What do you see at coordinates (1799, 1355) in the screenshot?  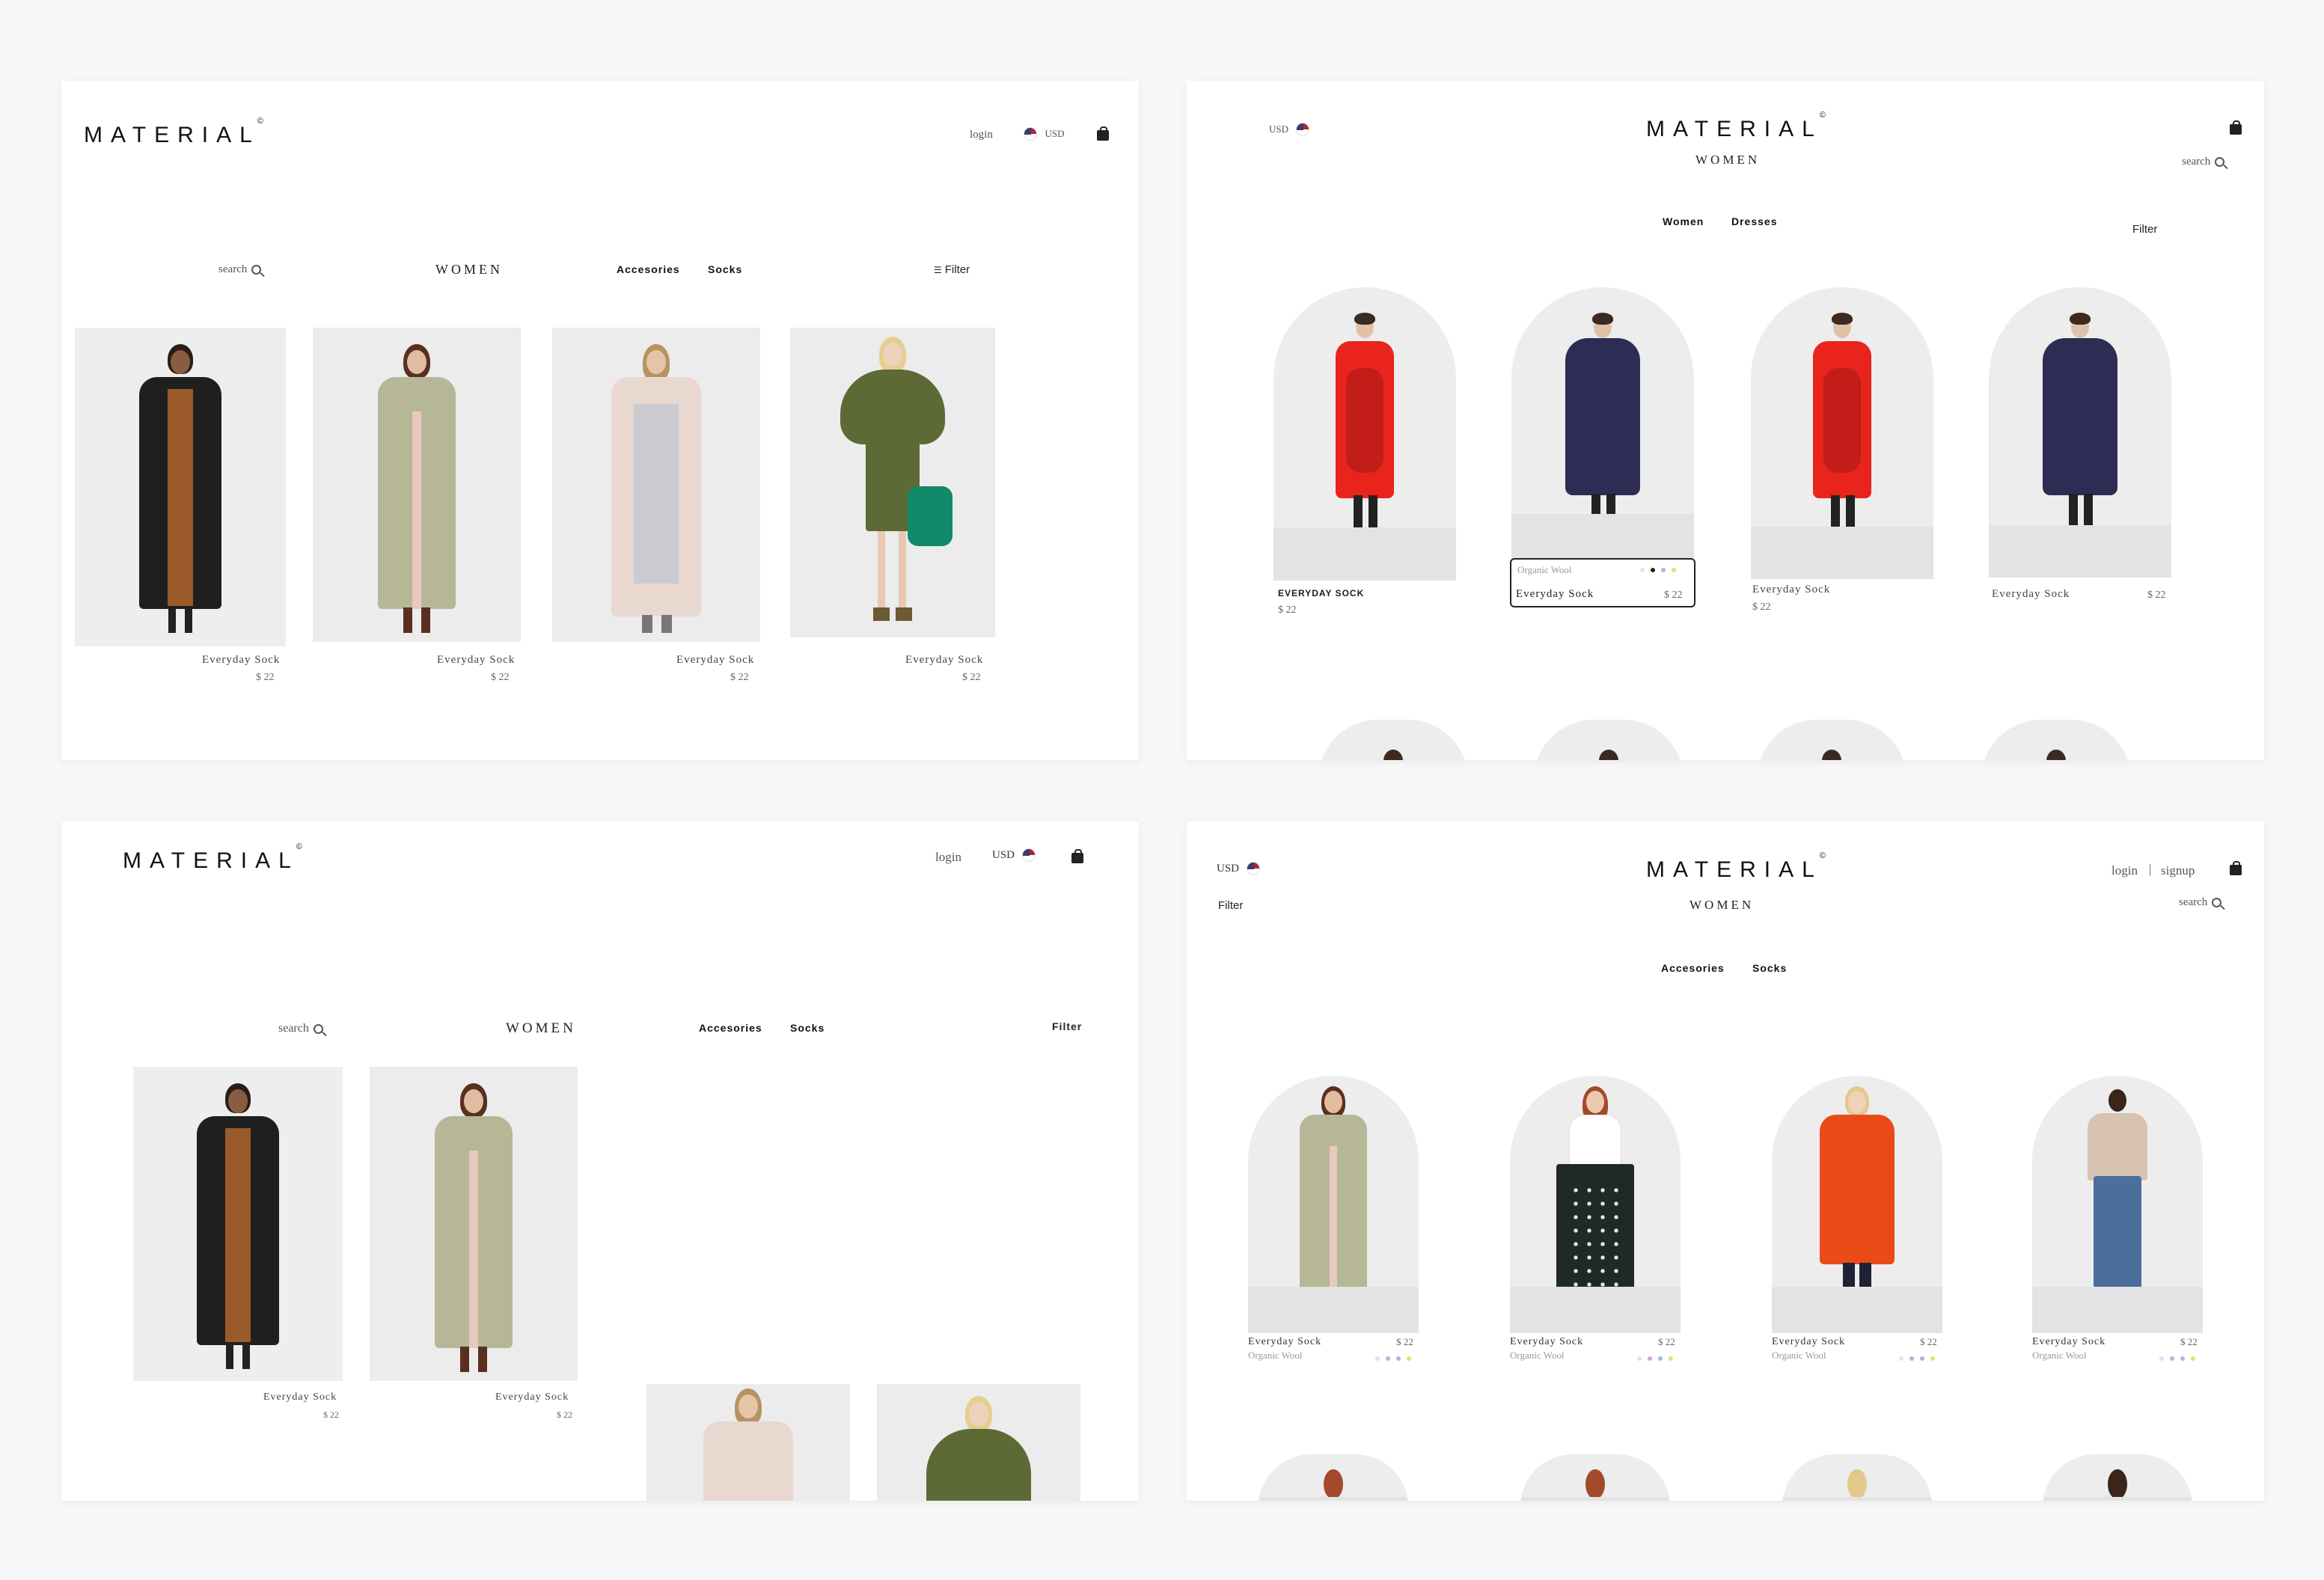 I see `product-material: Organic Wool` at bounding box center [1799, 1355].